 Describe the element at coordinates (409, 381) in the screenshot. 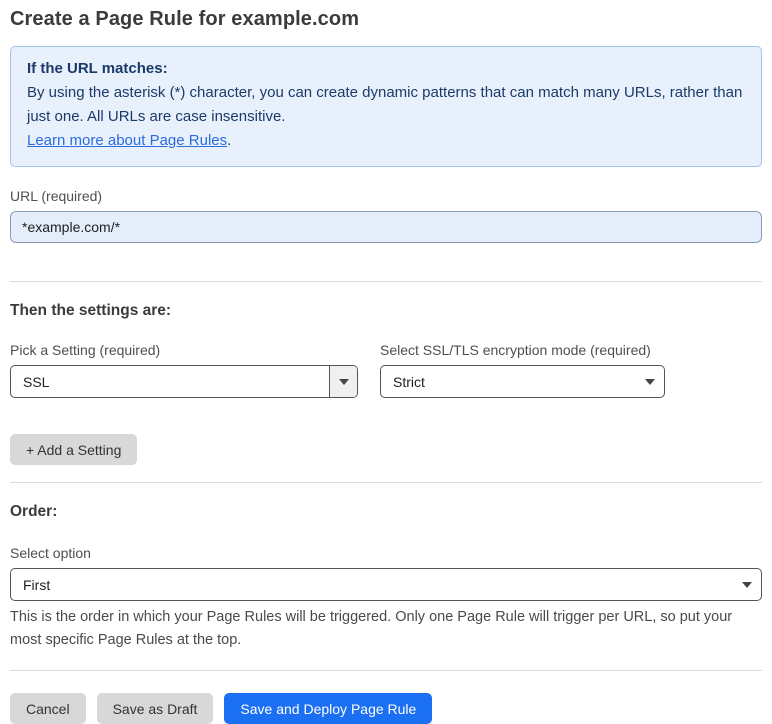

I see `ssl-mode-value: Strict` at that location.